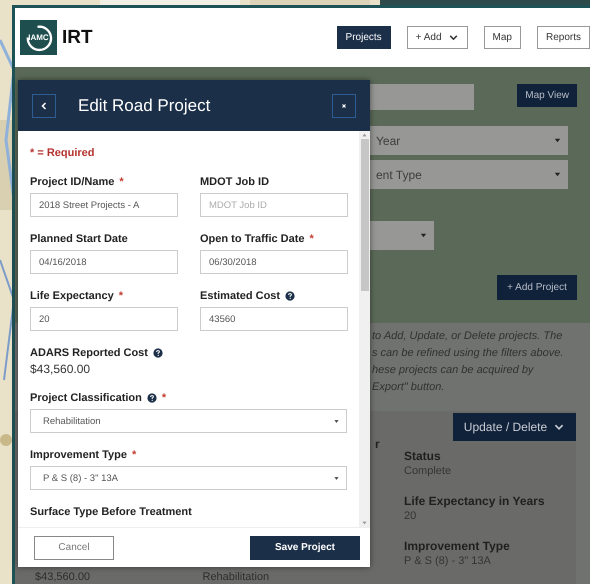 This screenshot has width=590, height=584. What do you see at coordinates (468, 336) in the screenshot?
I see `info-text: to Add, Update, or Delete projects. The` at bounding box center [468, 336].